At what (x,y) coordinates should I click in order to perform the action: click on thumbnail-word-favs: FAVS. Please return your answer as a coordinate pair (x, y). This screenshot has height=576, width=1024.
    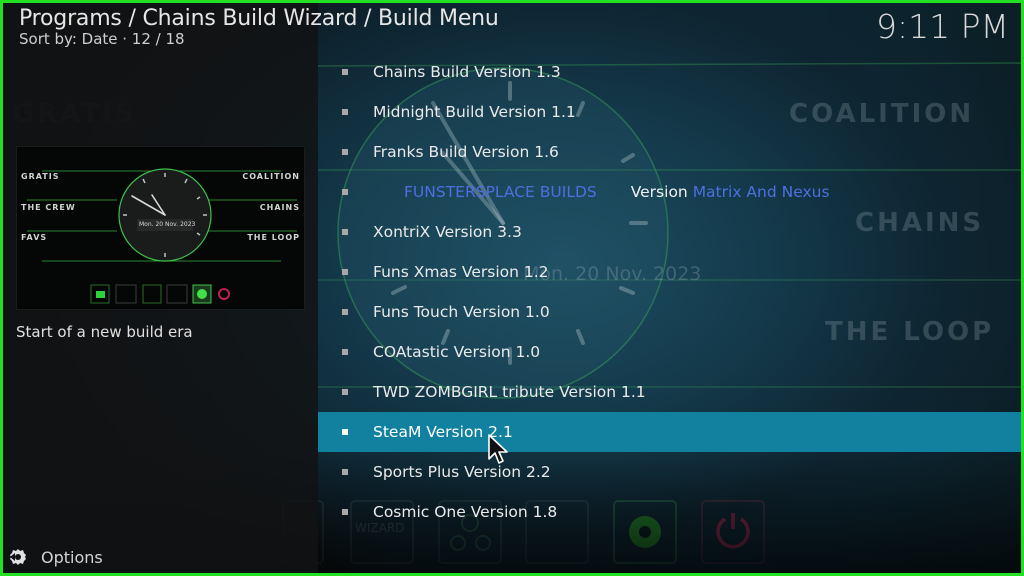
    Looking at the image, I should click on (34, 237).